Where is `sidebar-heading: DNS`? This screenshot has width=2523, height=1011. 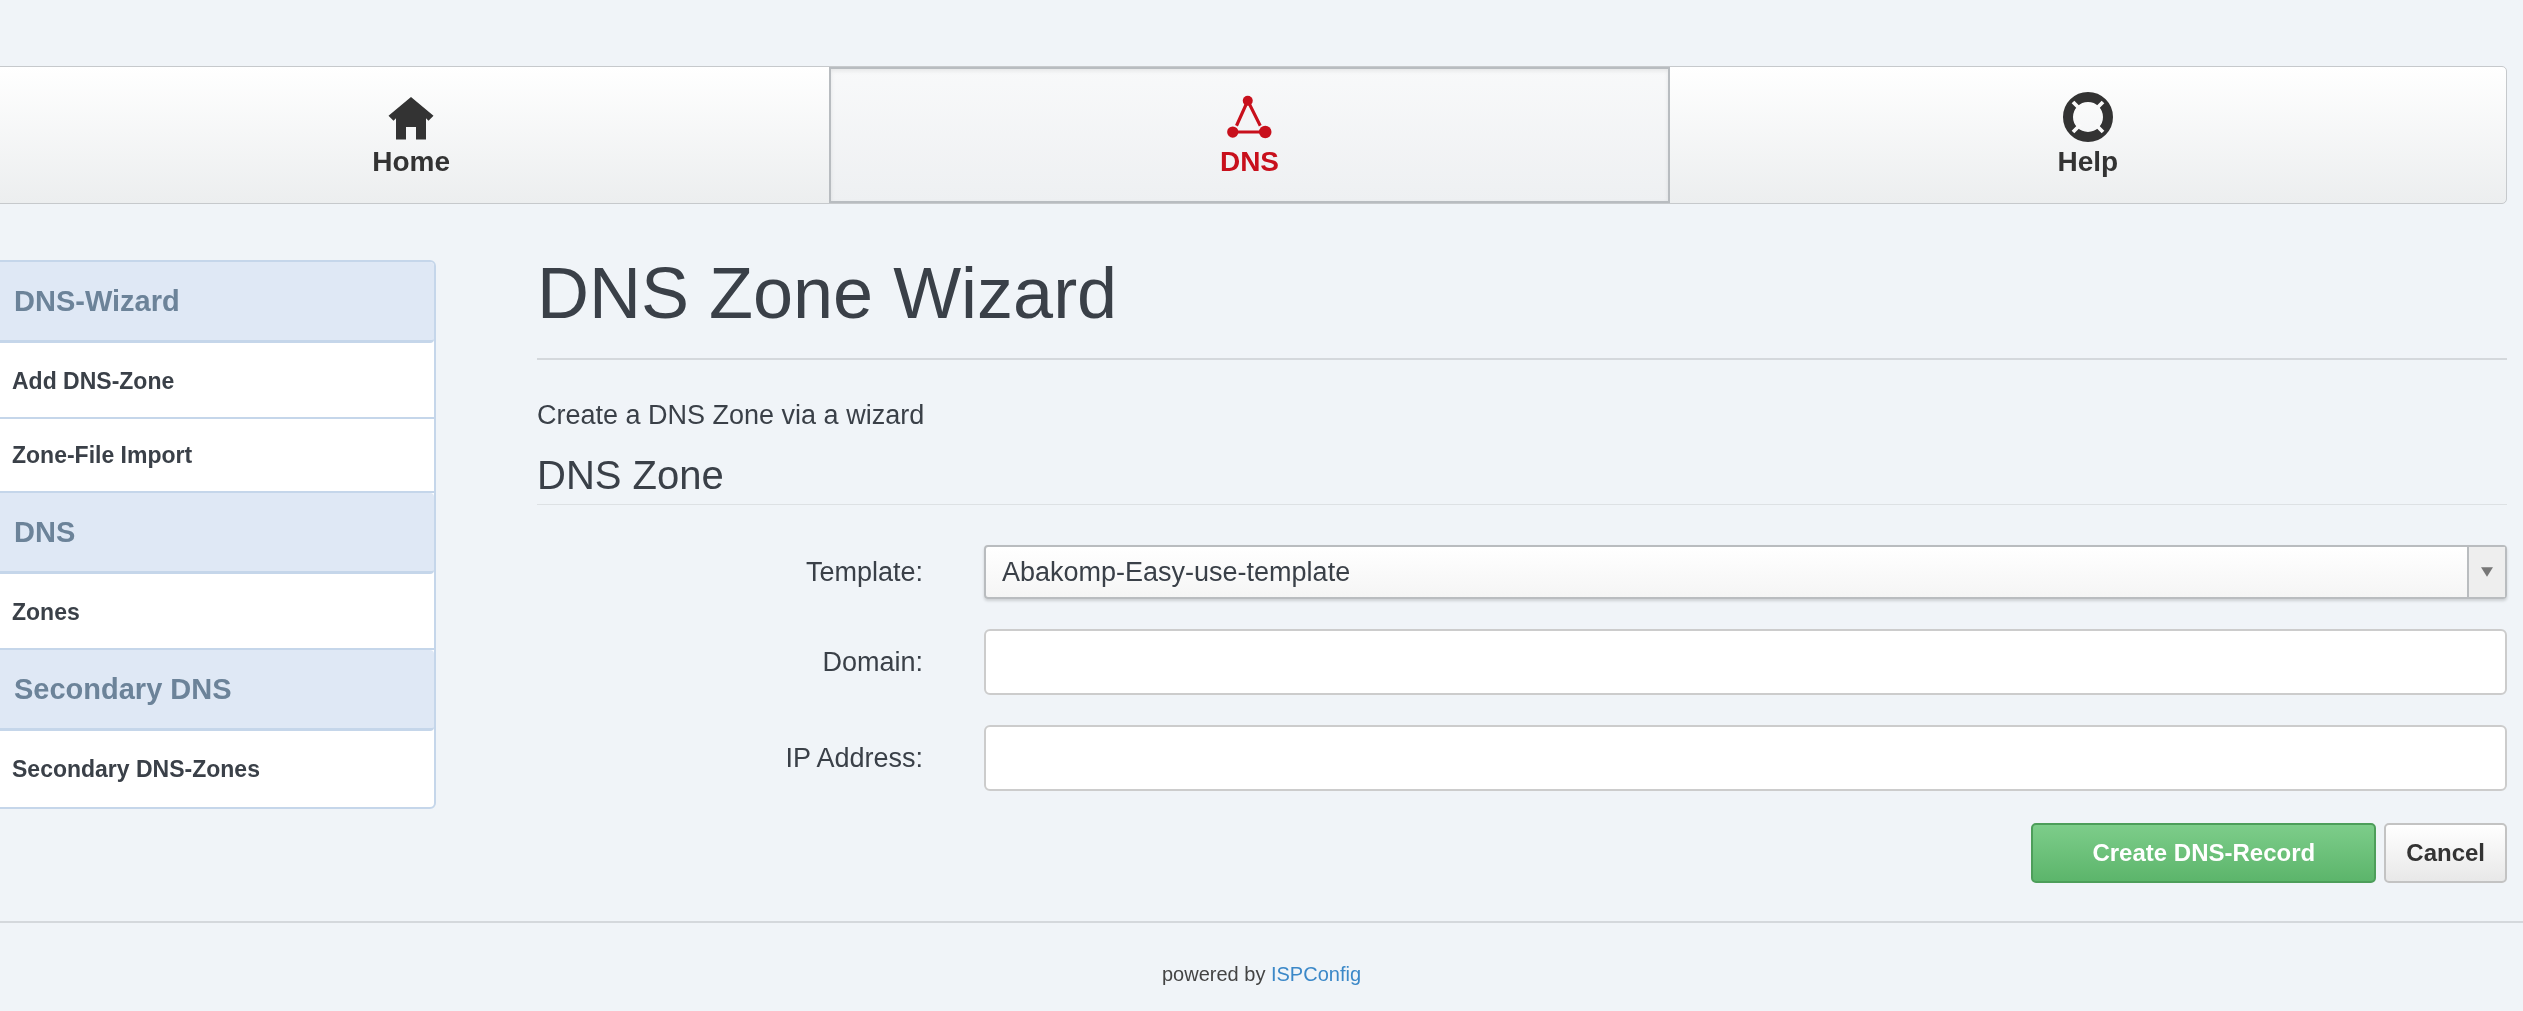 sidebar-heading: DNS is located at coordinates (217, 533).